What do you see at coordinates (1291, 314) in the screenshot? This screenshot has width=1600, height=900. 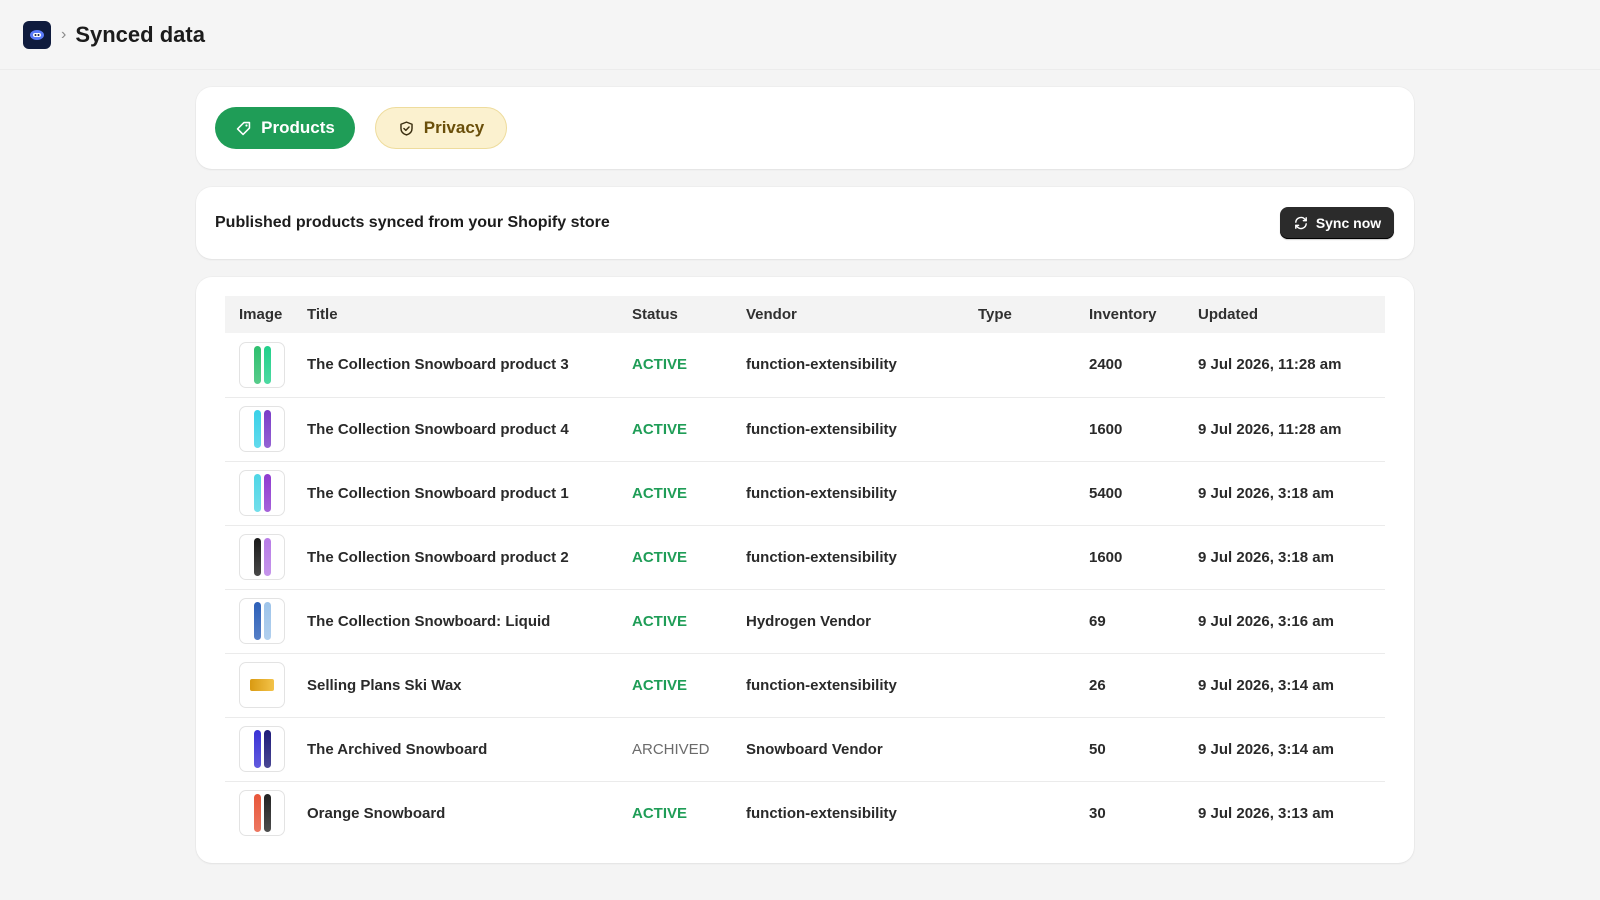 I see `column-header-updated: Updated` at bounding box center [1291, 314].